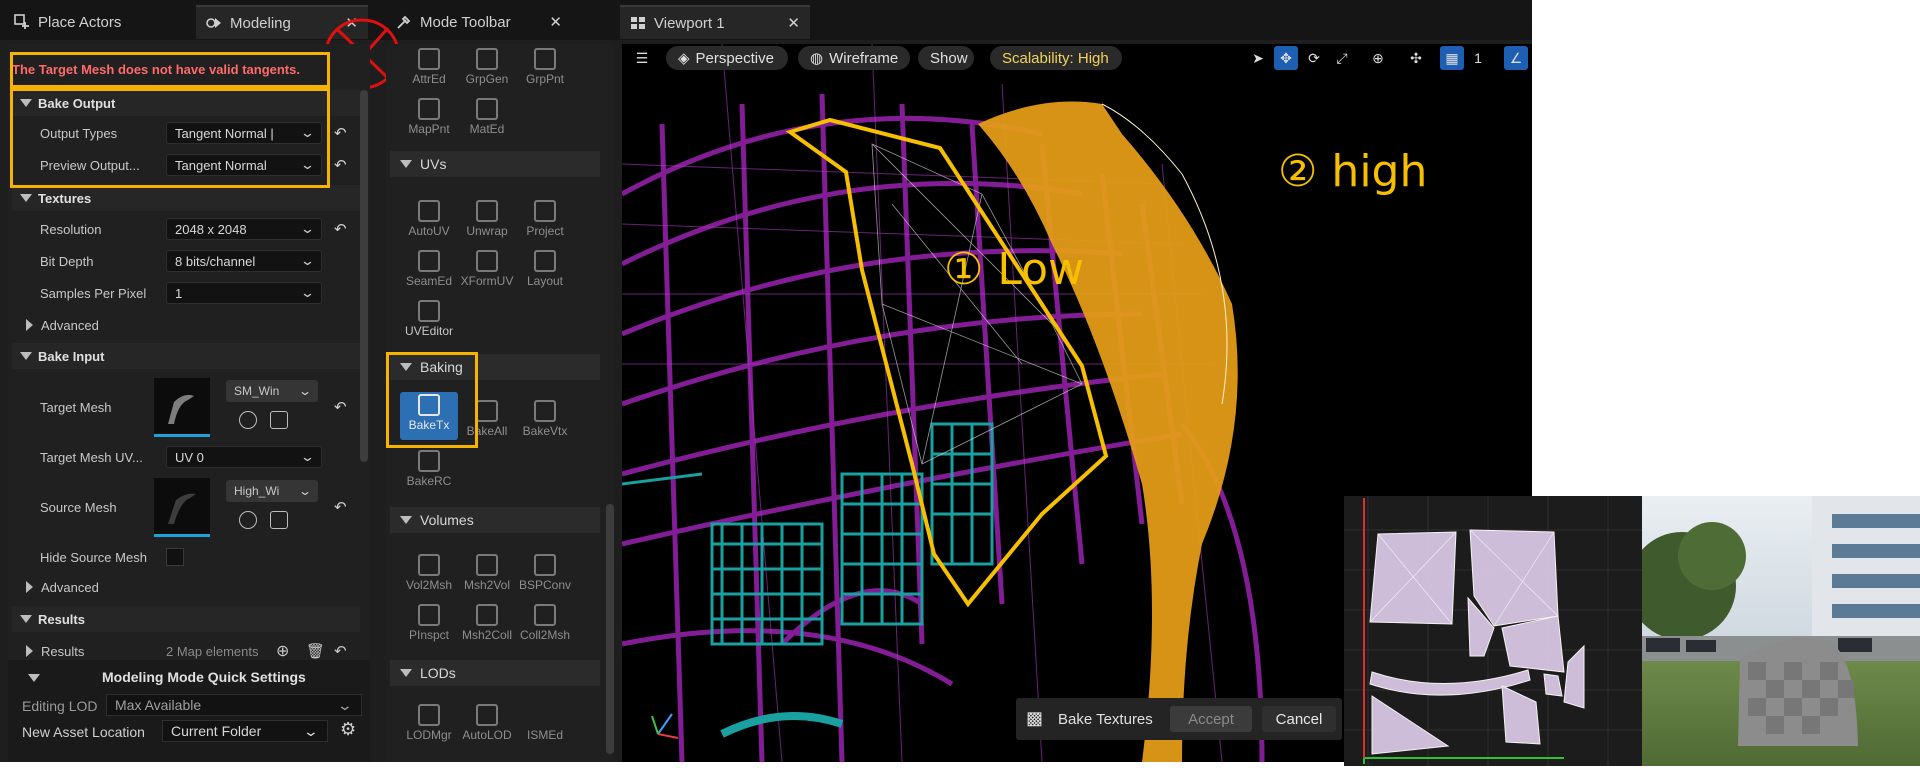 This screenshot has width=1920, height=768. I want to click on button-label: Perspective, so click(734, 58).